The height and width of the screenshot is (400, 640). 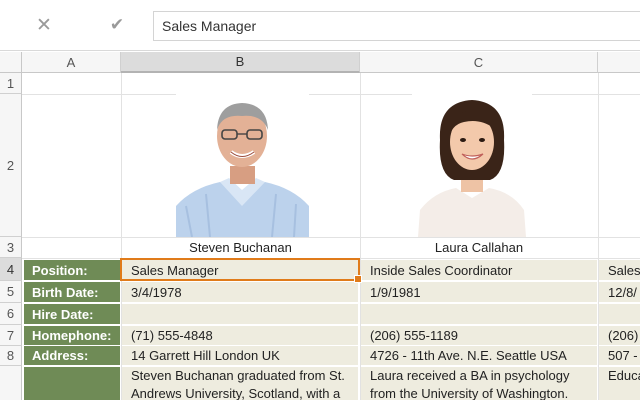 I want to click on select-all-corner, so click(x=11, y=62).